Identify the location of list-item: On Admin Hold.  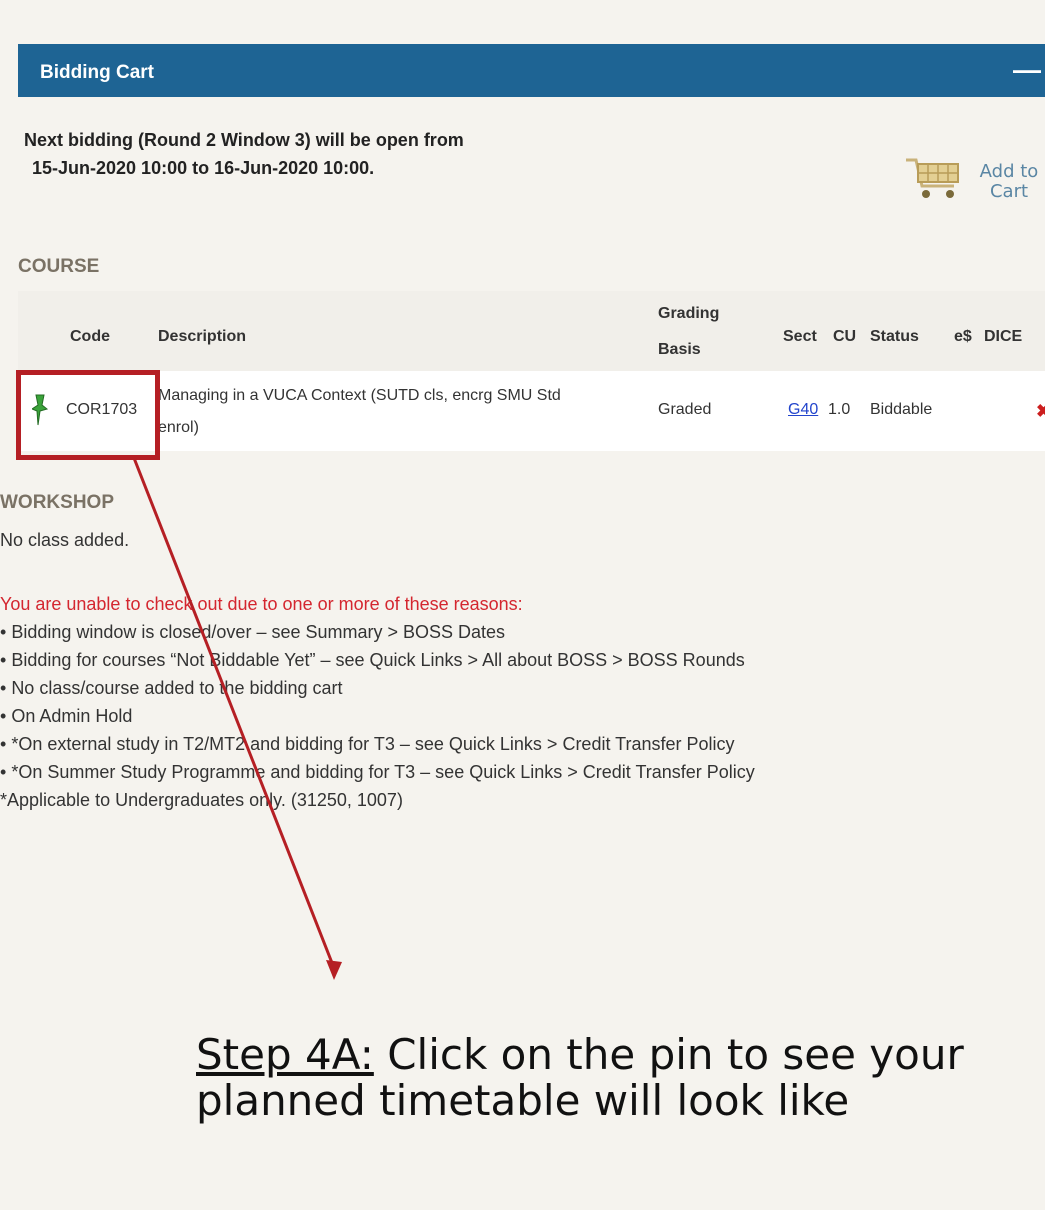
(377, 716).